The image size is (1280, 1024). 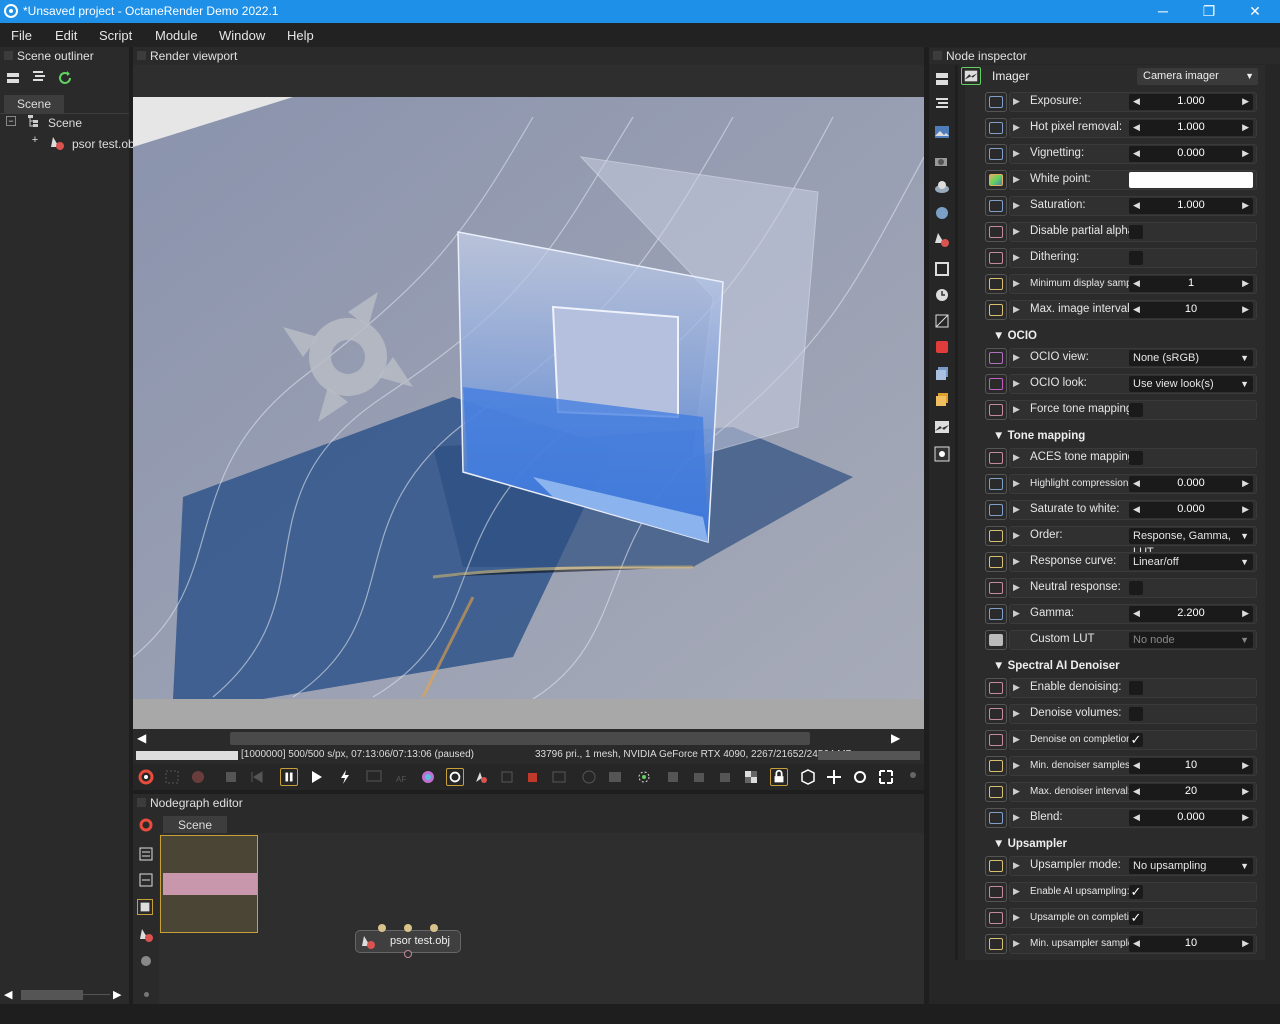 I want to click on pan-icon, so click(x=834, y=777).